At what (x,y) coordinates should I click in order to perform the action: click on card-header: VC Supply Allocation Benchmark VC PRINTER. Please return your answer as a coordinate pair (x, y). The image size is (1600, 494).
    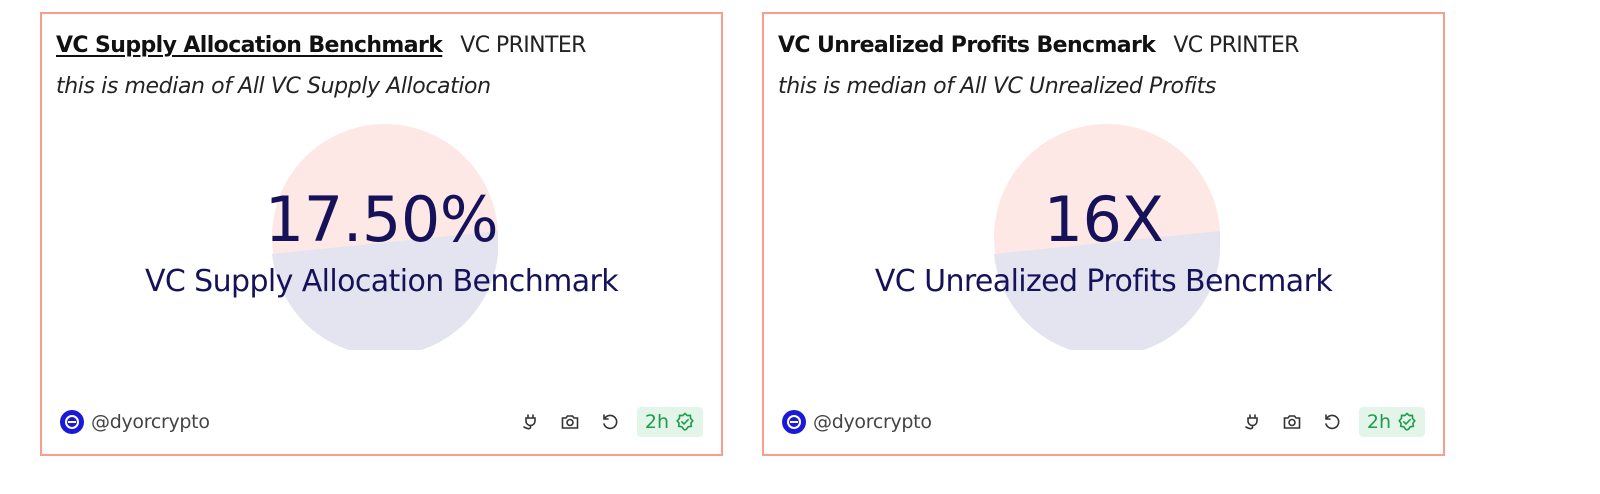
    Looking at the image, I should click on (321, 46).